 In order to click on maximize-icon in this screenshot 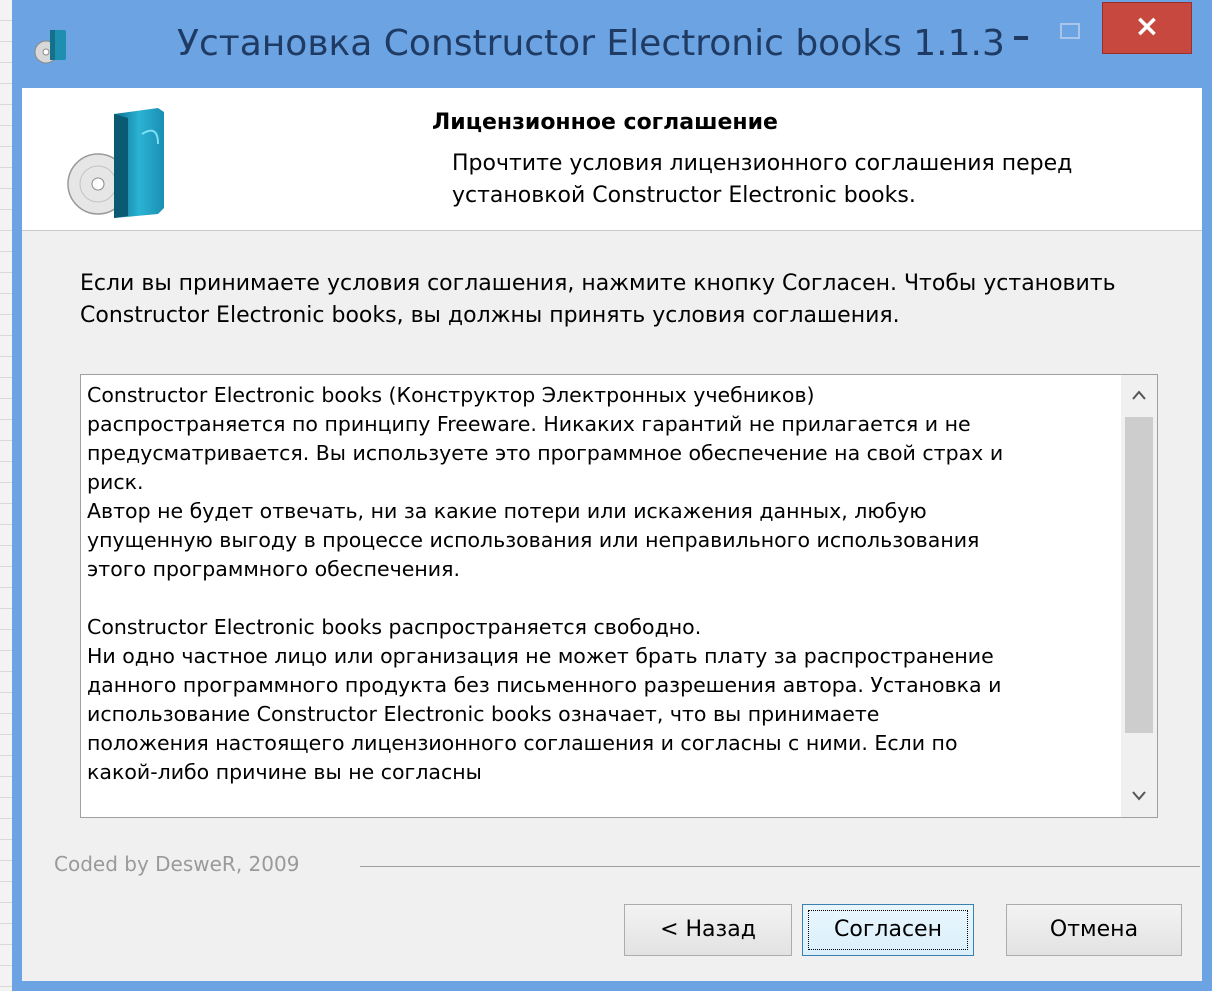, I will do `click(1072, 34)`.